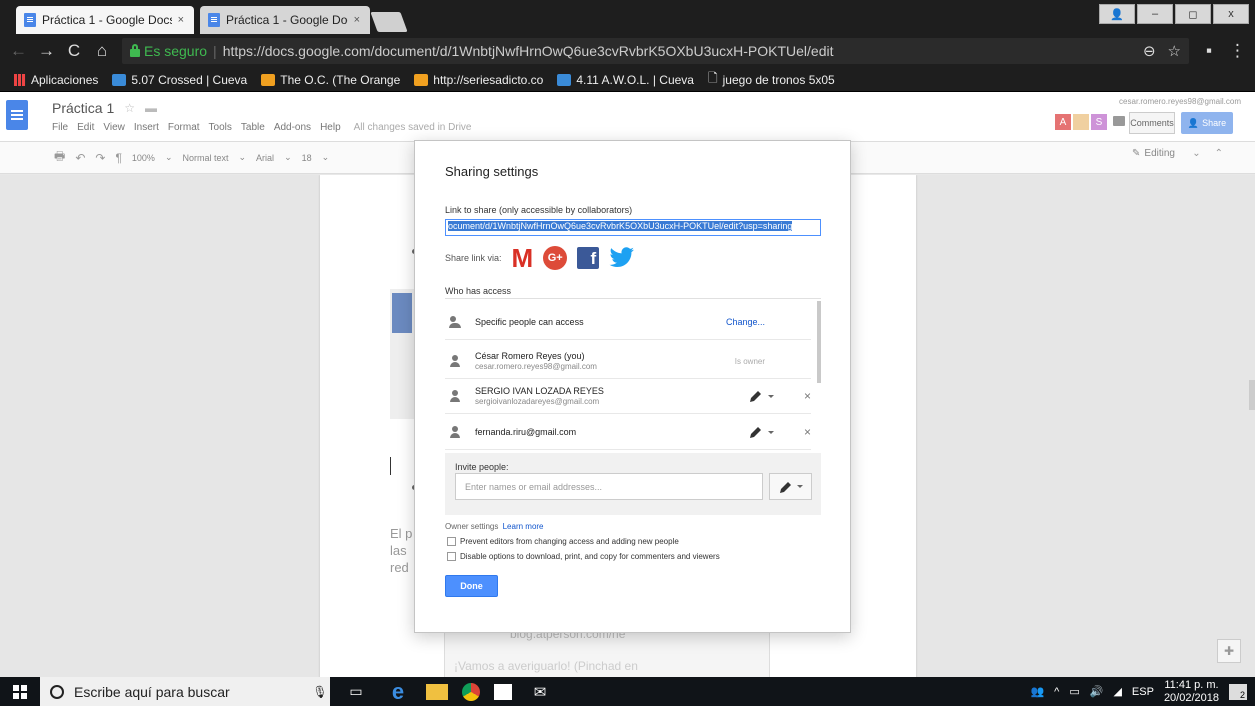  I want to click on menu-tools: Tools, so click(220, 127).